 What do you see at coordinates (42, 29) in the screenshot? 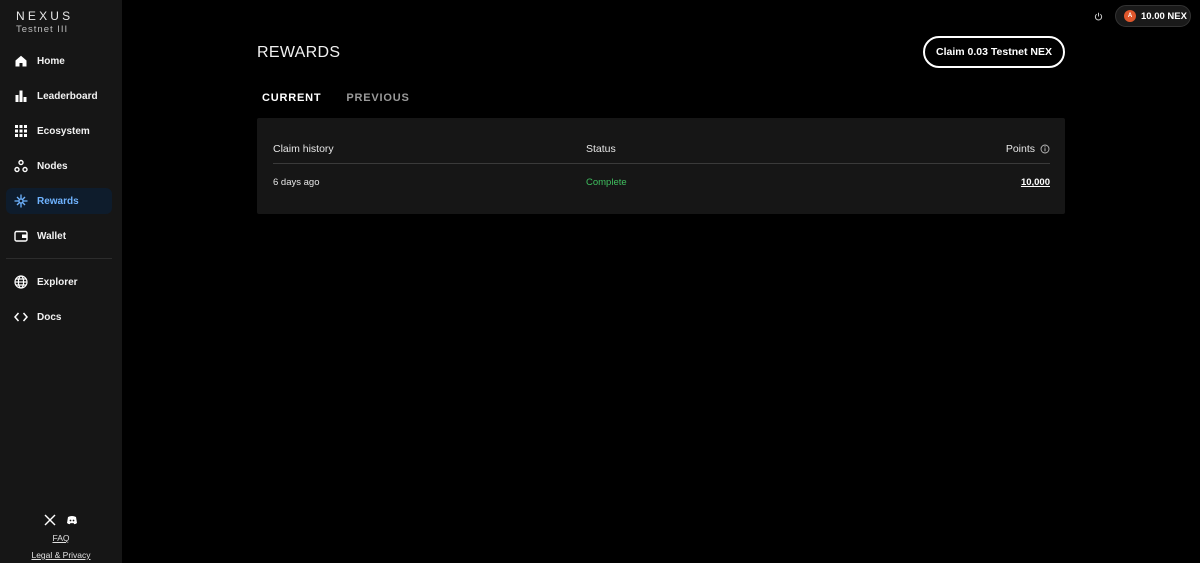
I see `brand-subtitle: Testnet III` at bounding box center [42, 29].